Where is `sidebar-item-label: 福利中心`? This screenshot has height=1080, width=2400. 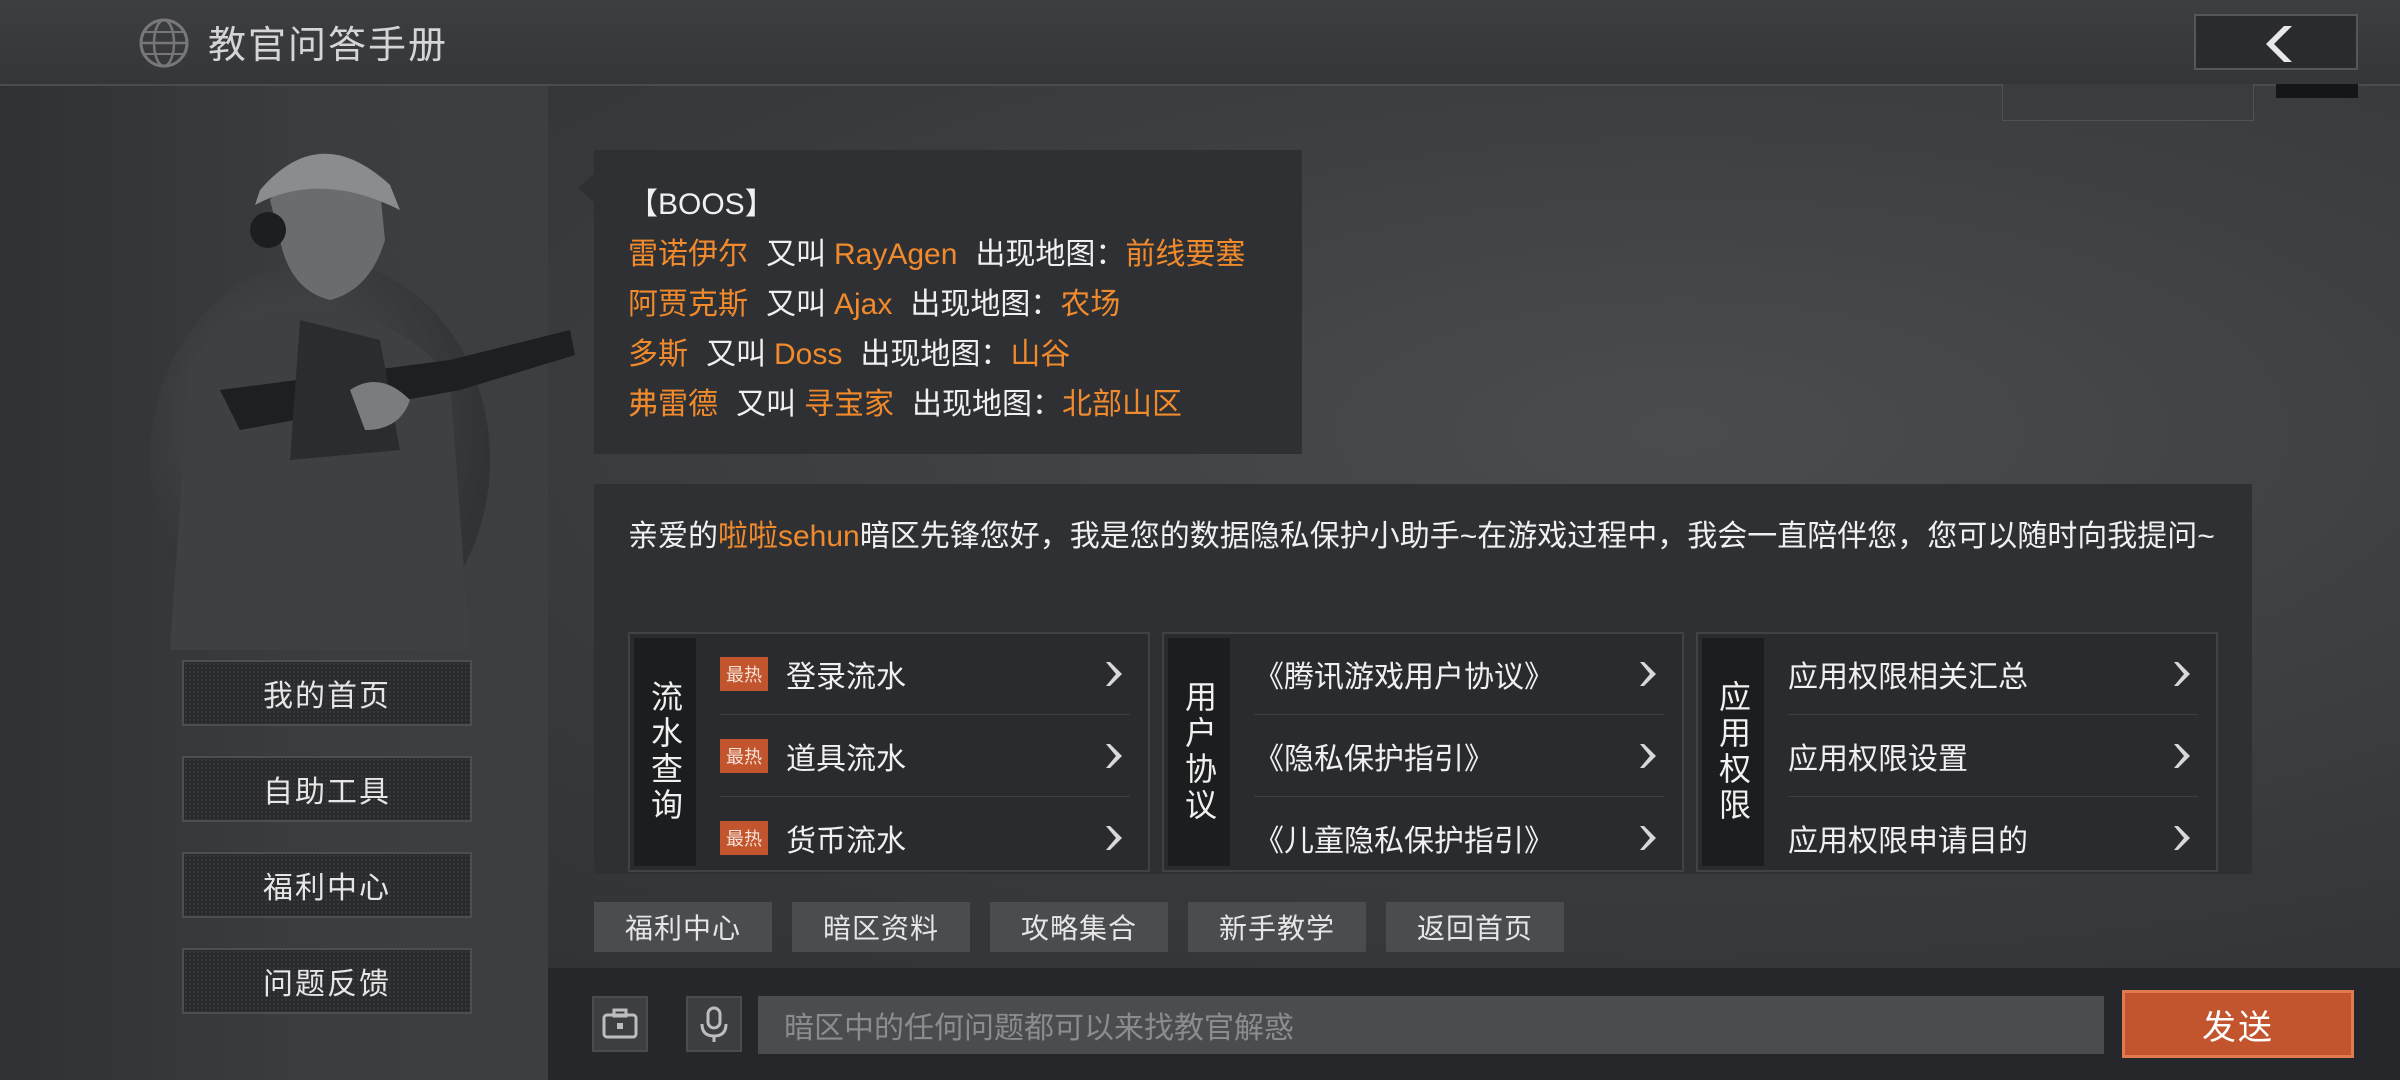 sidebar-item-label: 福利中心 is located at coordinates (327, 888).